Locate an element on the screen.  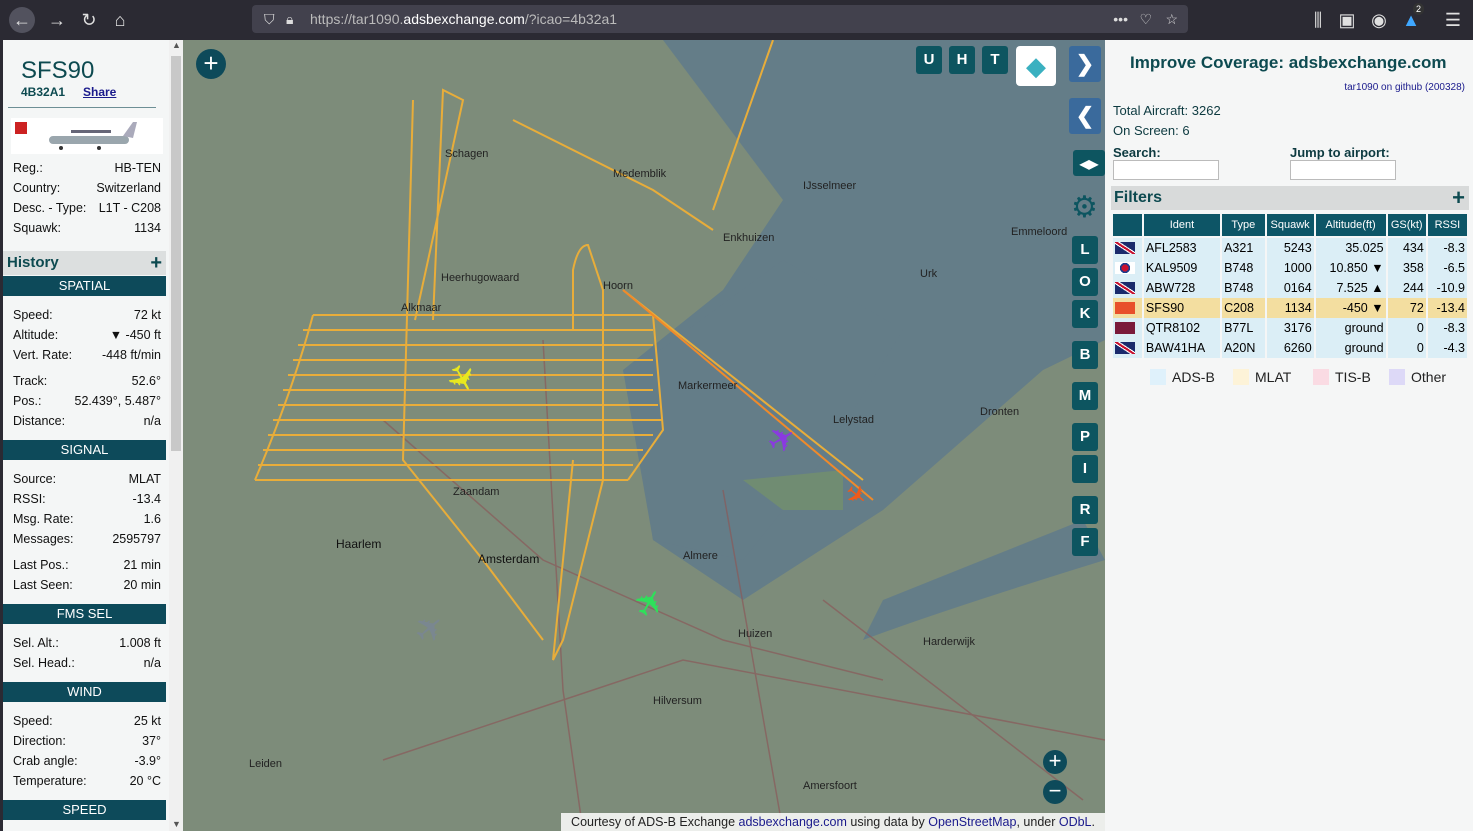
reload-button: ↻ is located at coordinates (89, 20).